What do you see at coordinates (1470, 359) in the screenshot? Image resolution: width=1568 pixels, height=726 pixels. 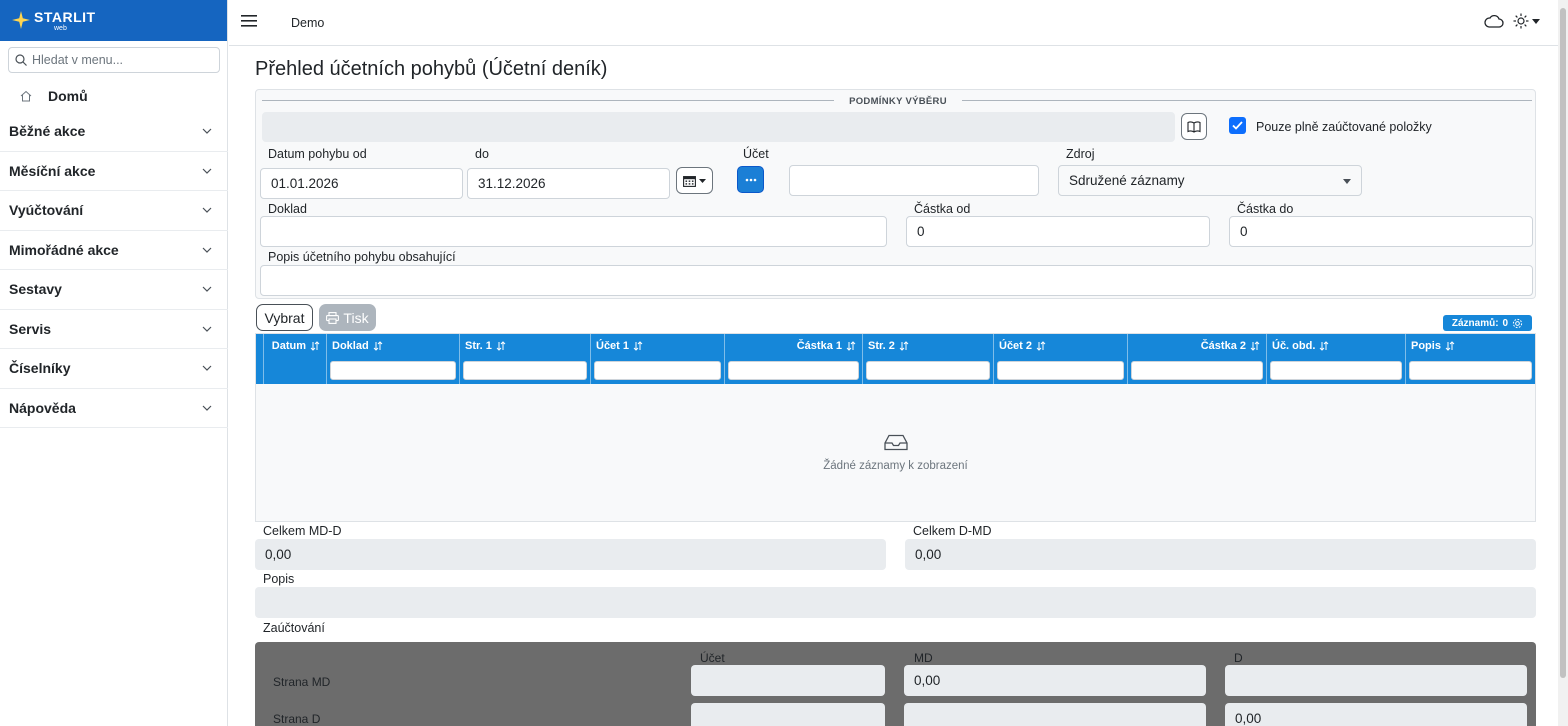 I see `column-popis: Popis` at bounding box center [1470, 359].